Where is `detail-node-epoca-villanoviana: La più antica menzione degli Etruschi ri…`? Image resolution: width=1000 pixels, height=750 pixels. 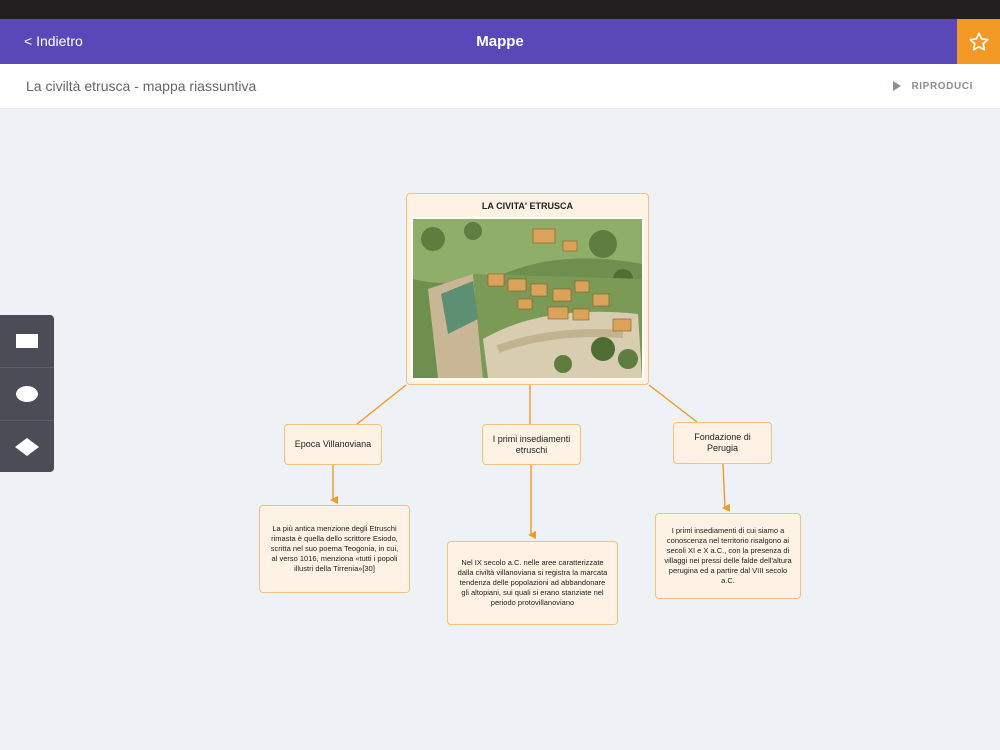
detail-node-epoca-villanoviana: La più antica menzione degli Etruschi ri… is located at coordinates (334, 549).